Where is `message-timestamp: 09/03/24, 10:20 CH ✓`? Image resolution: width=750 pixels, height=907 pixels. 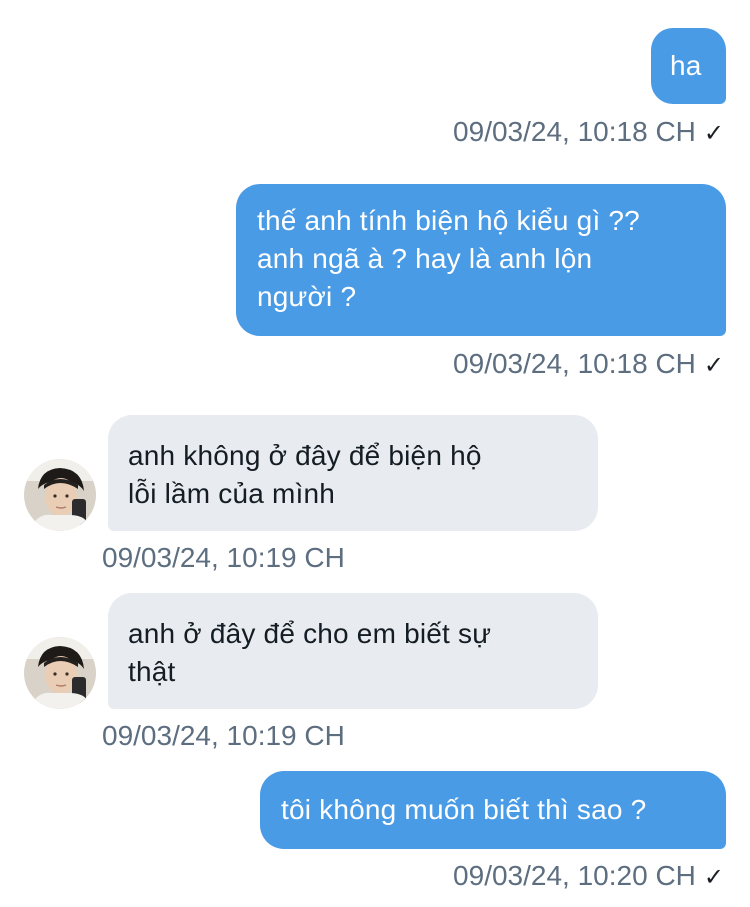
message-timestamp: 09/03/24, 10:20 CH ✓ is located at coordinates (588, 877).